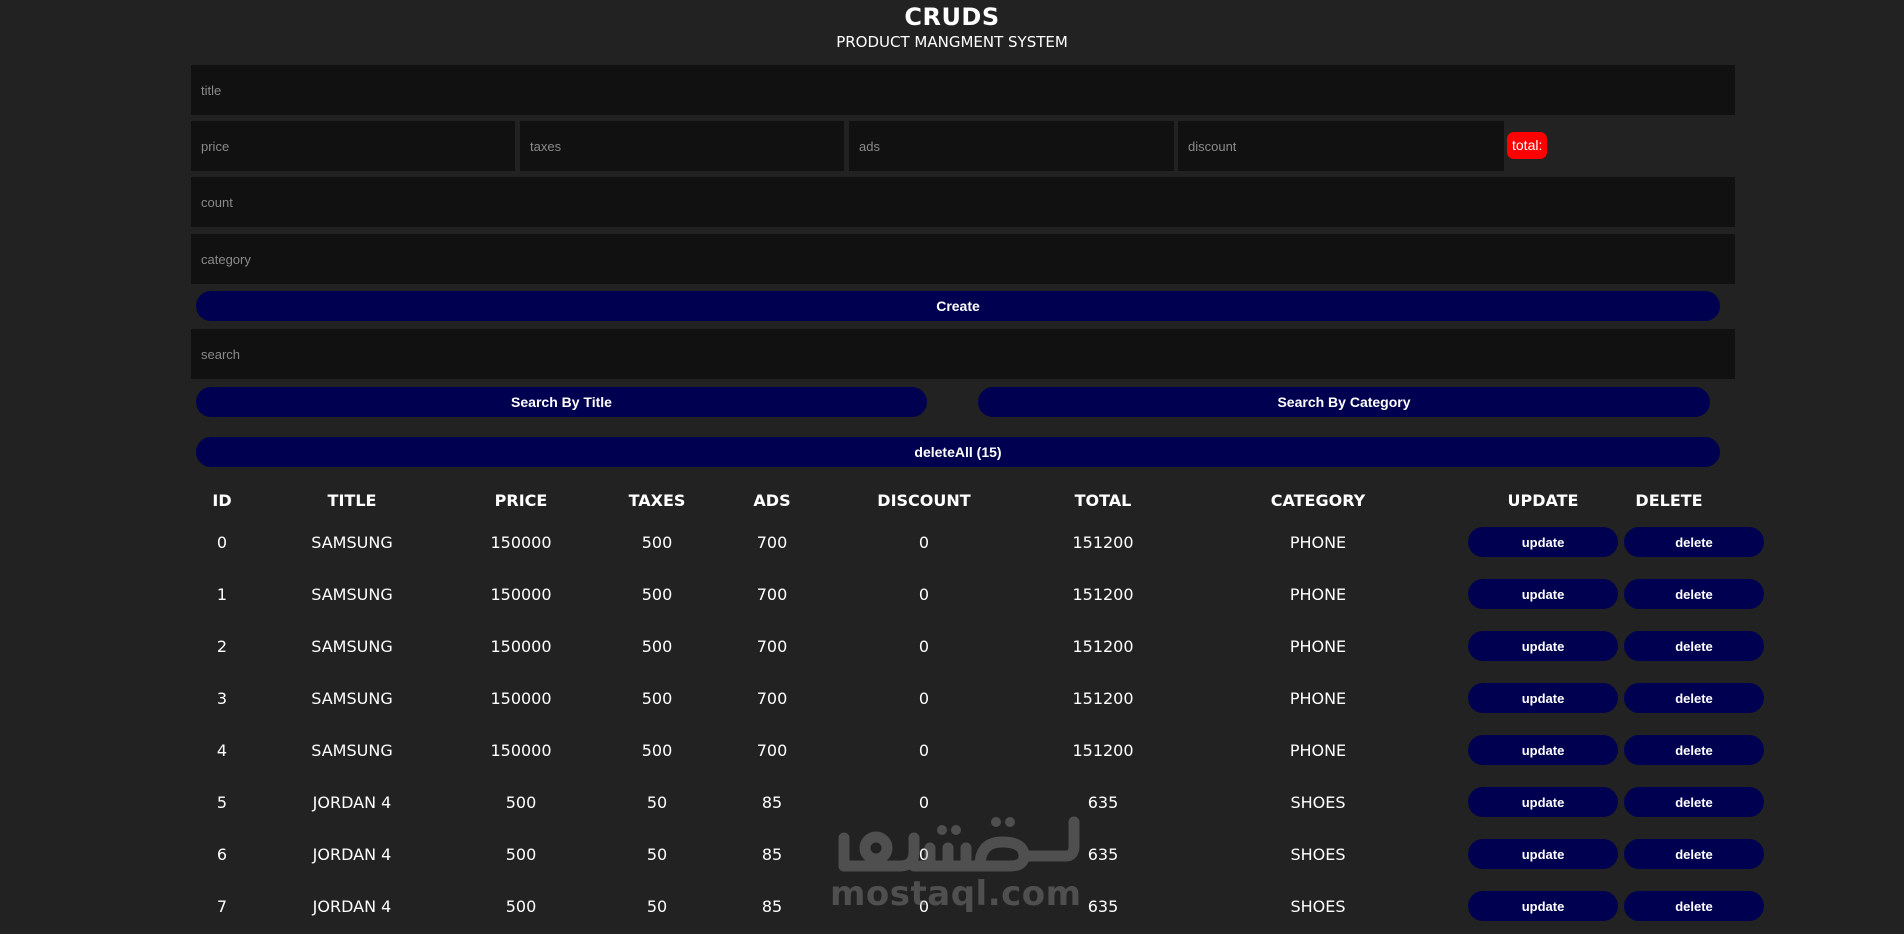 The width and height of the screenshot is (1904, 934). What do you see at coordinates (963, 259) in the screenshot?
I see `category-input` at bounding box center [963, 259].